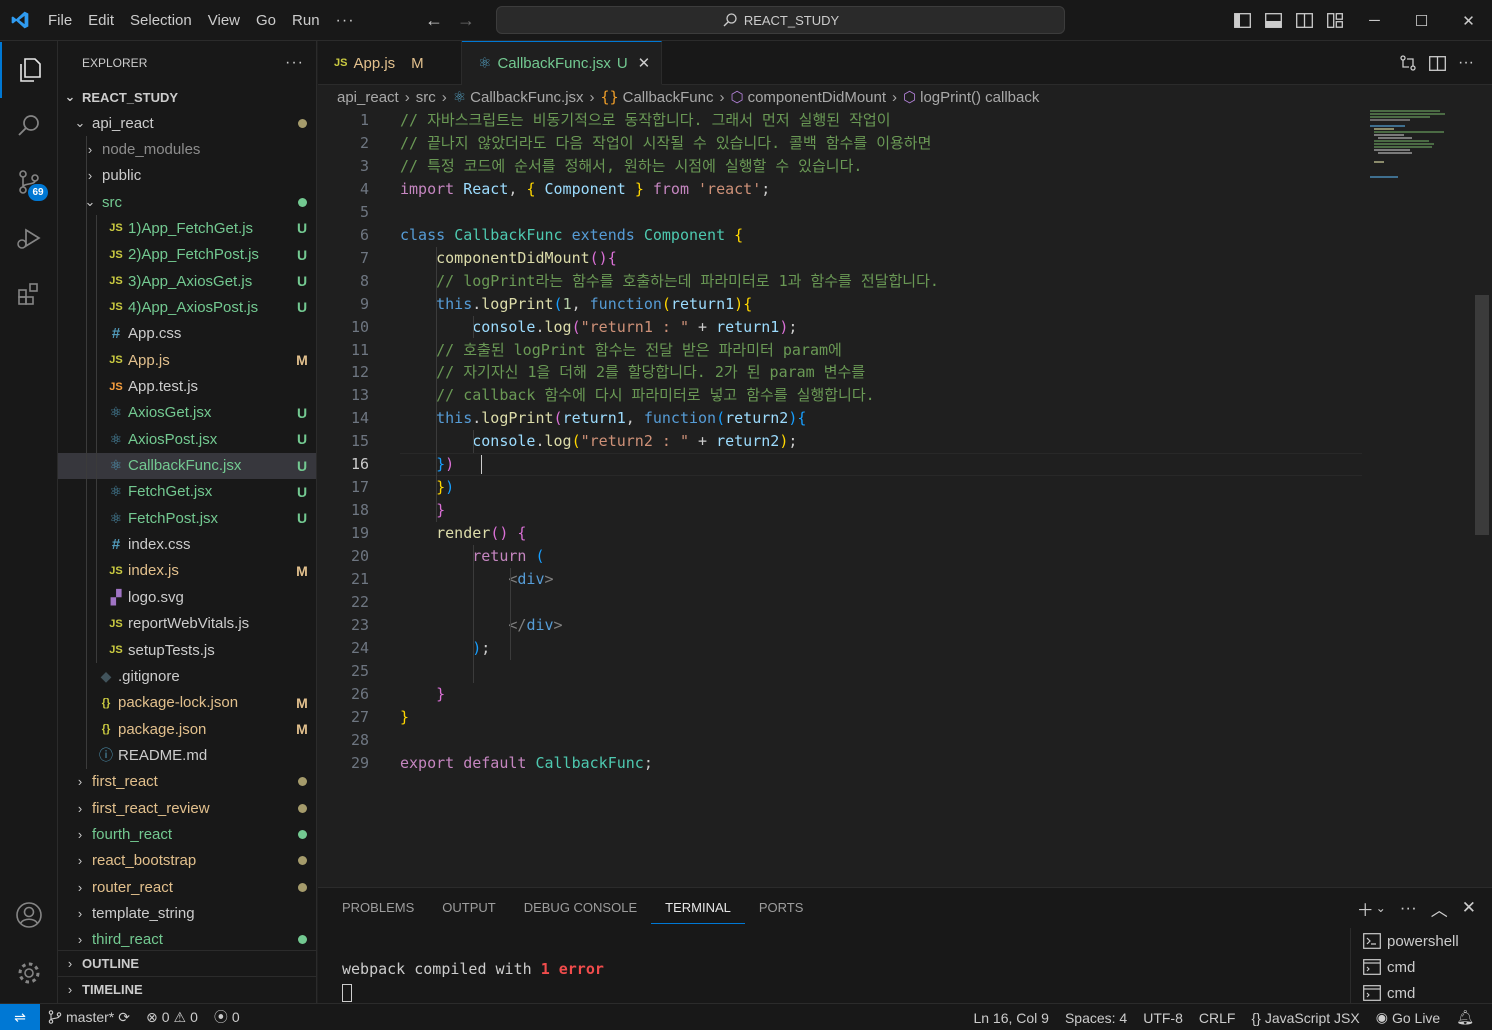  What do you see at coordinates (1374, 20) in the screenshot?
I see `minimize-icon: ─` at bounding box center [1374, 20].